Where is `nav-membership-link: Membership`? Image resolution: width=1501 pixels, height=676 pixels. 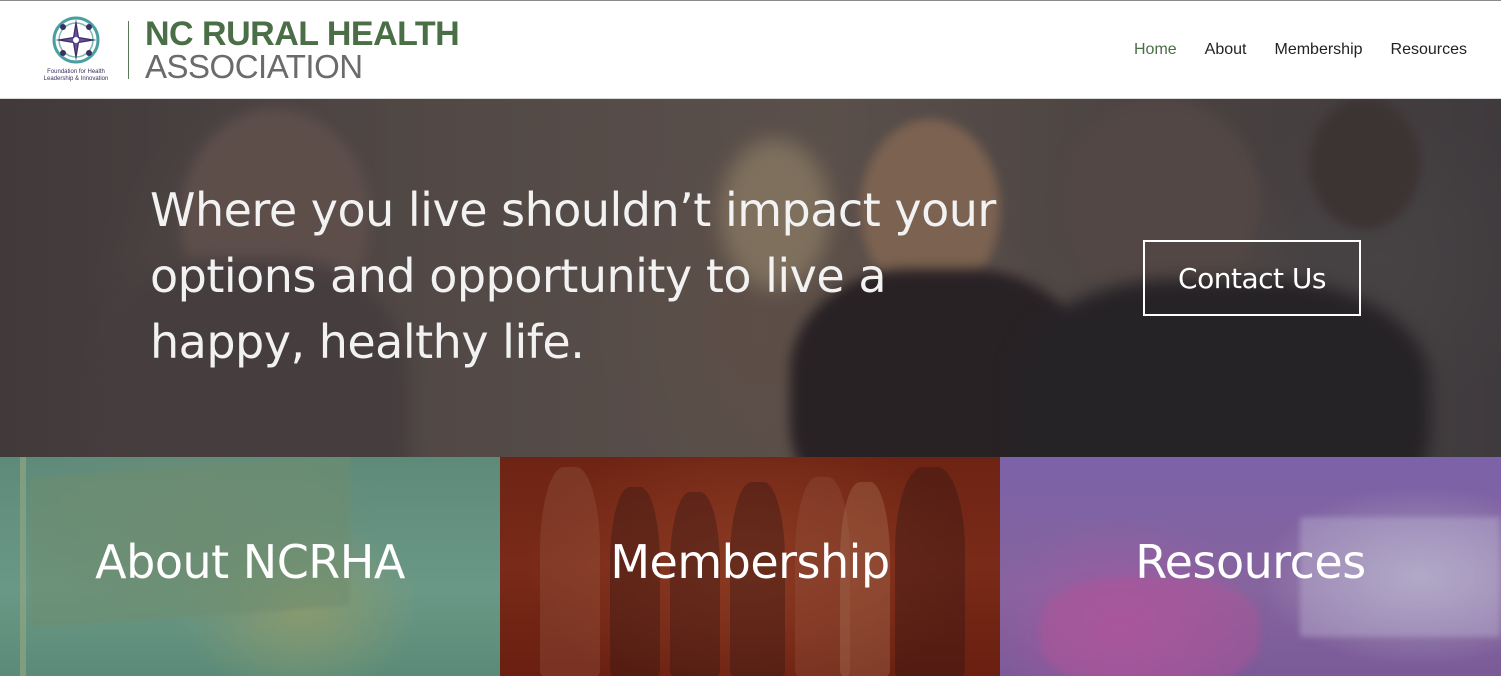
nav-membership-link: Membership is located at coordinates (1318, 50).